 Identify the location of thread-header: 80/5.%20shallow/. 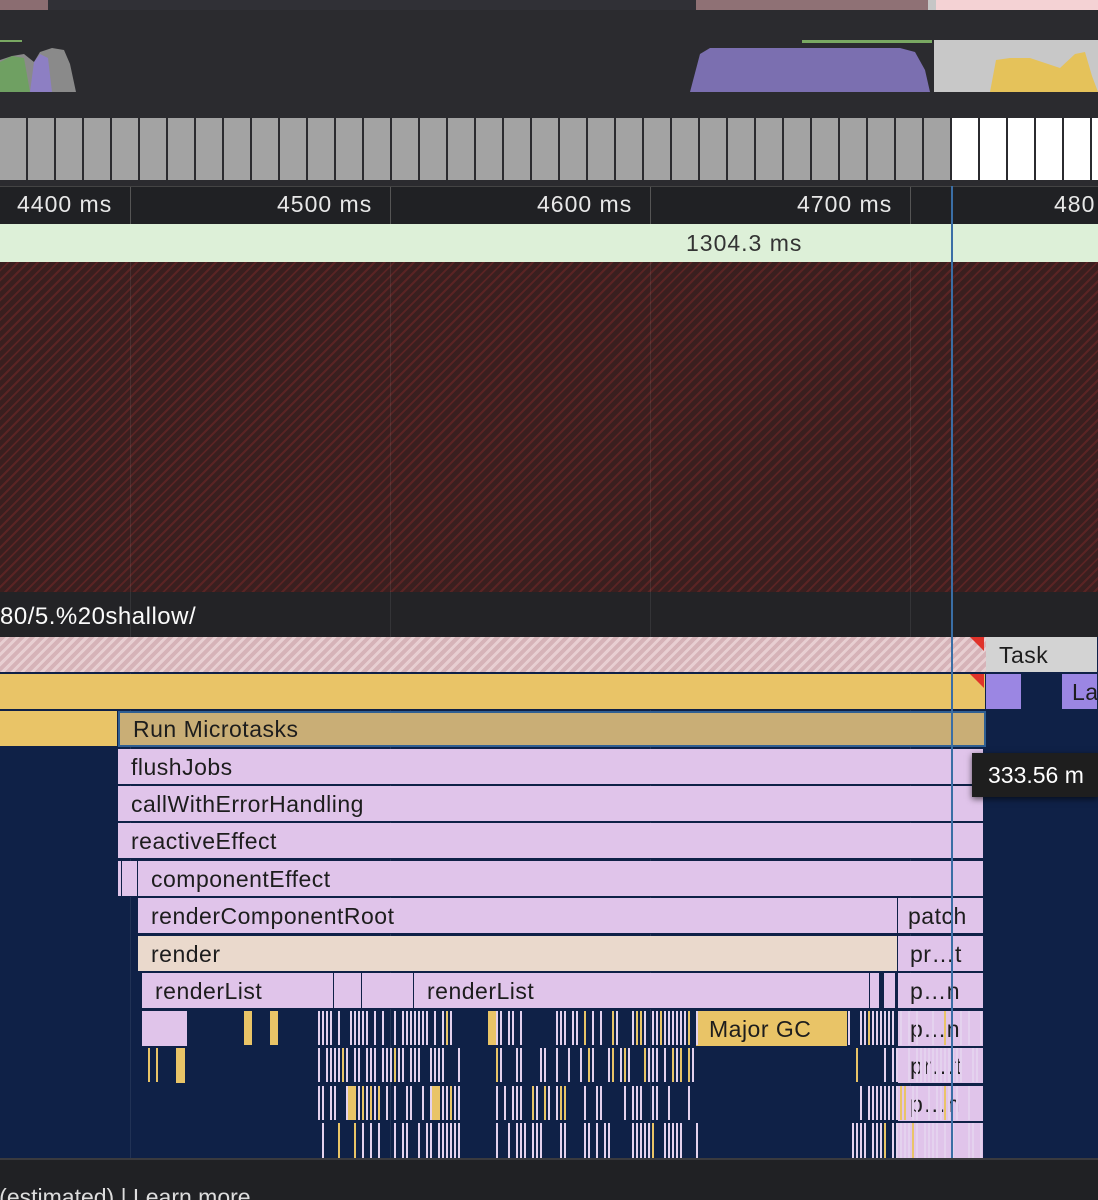
(549, 615).